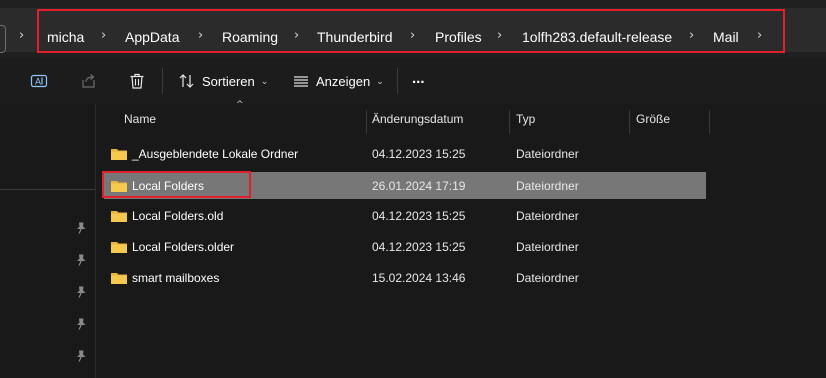  I want to click on column-header-size: Größe, so click(653, 119).